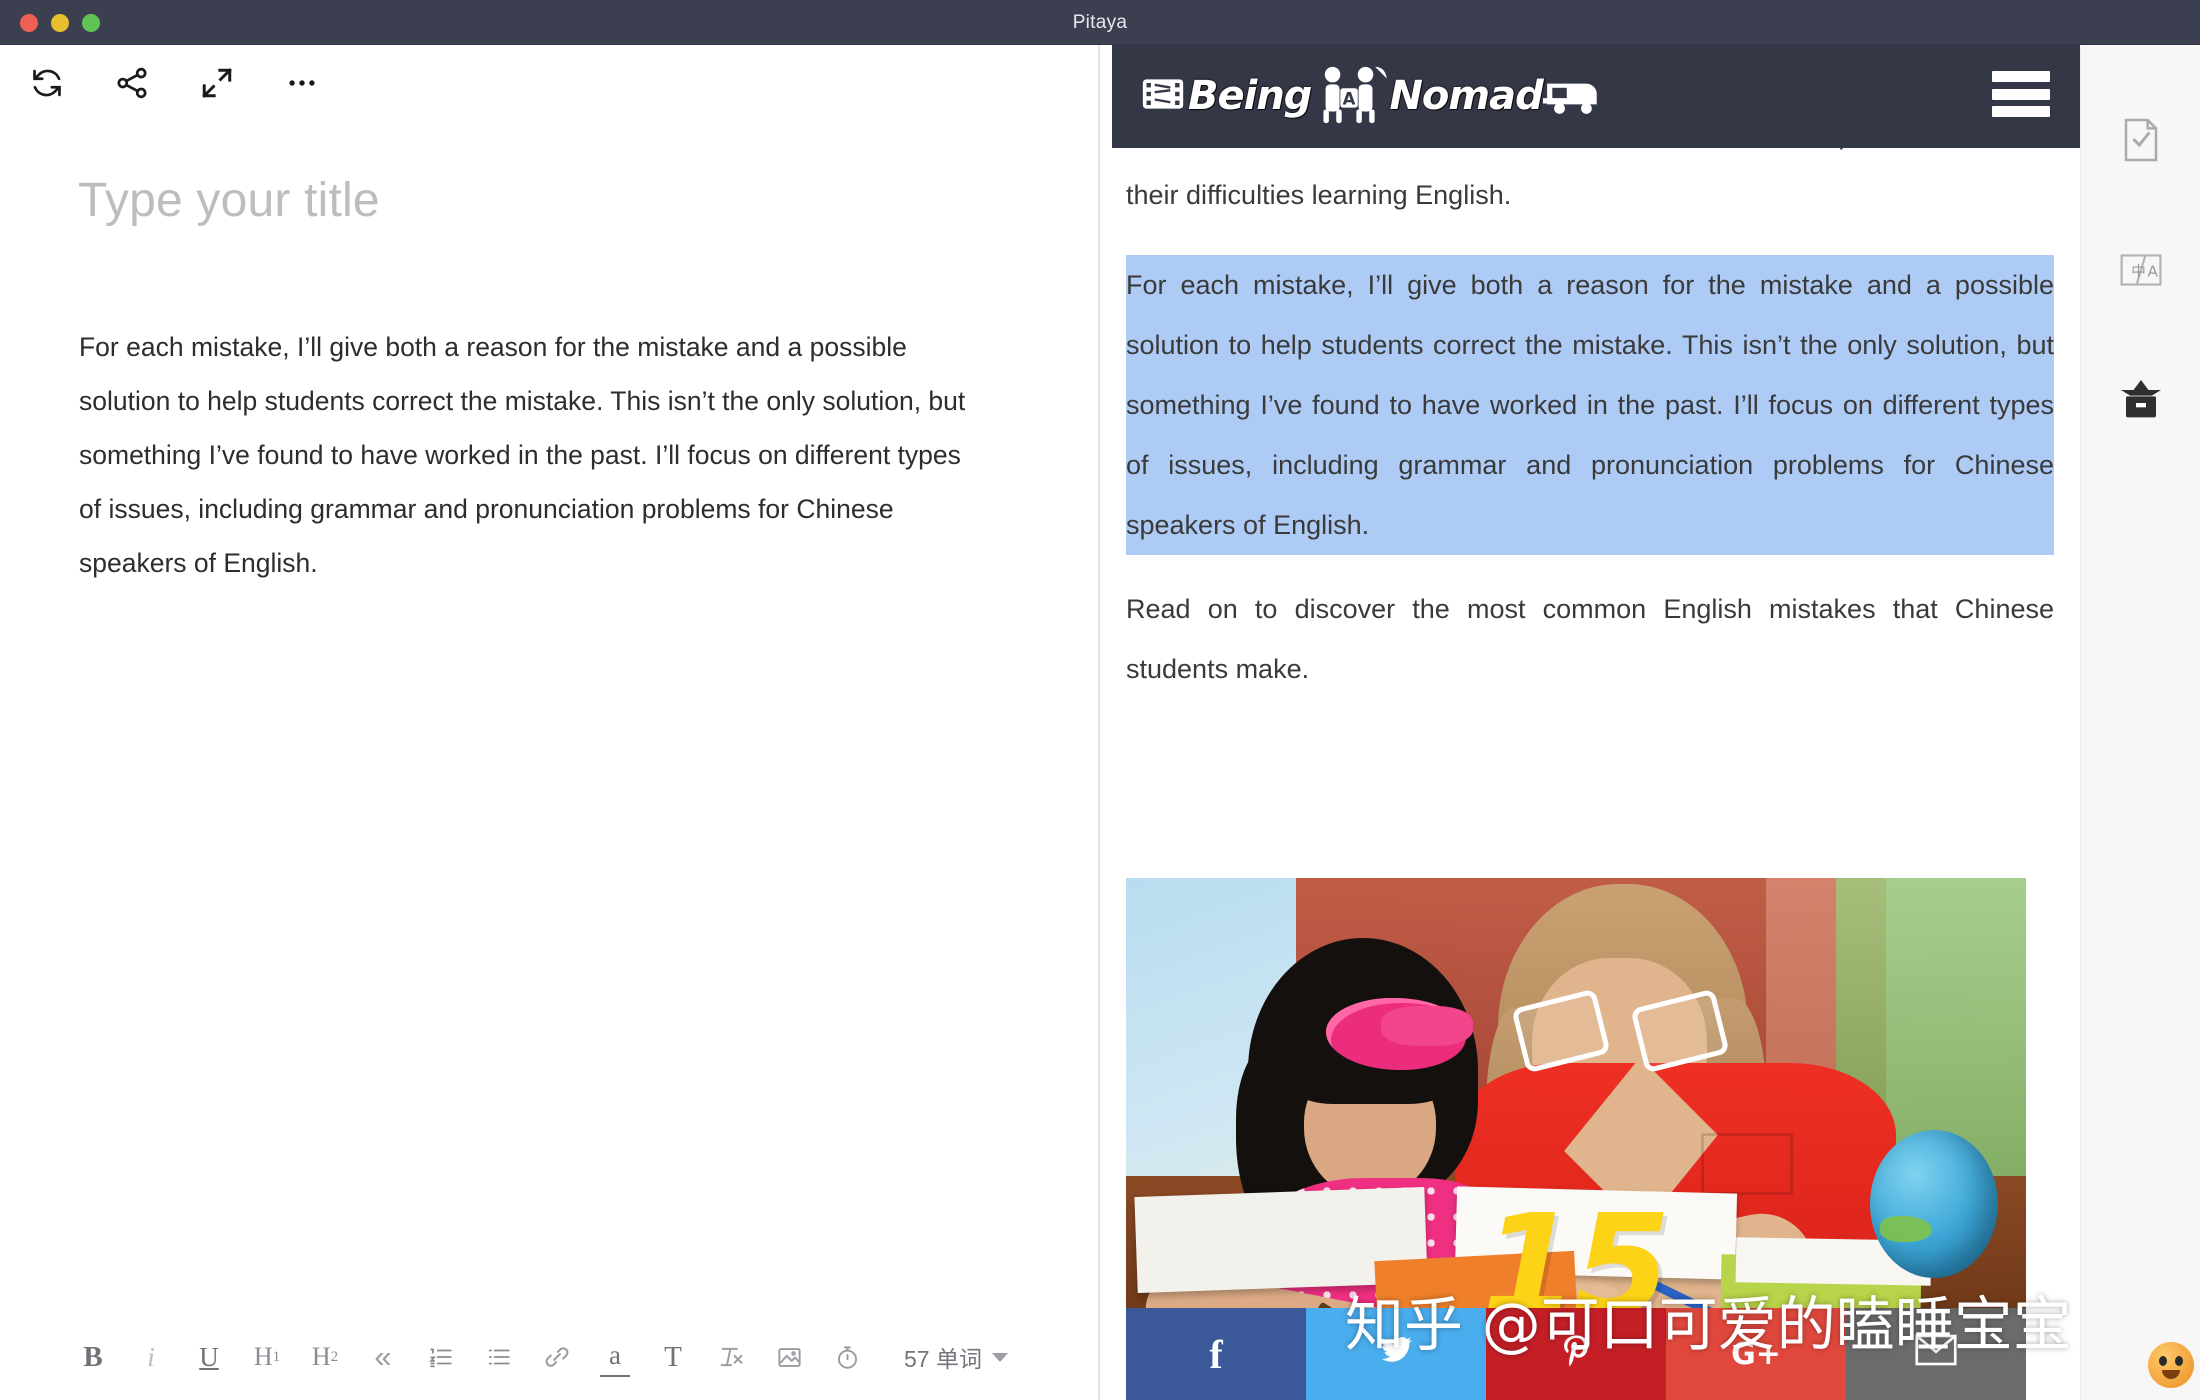 This screenshot has height=1400, width=2200. Describe the element at coordinates (789, 1357) in the screenshot. I see `image-icon` at that location.